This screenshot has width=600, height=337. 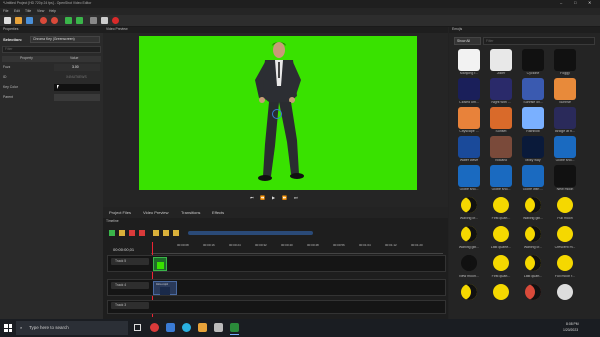 I want to click on jump-start-icon: ⏮, so click(x=252, y=198).